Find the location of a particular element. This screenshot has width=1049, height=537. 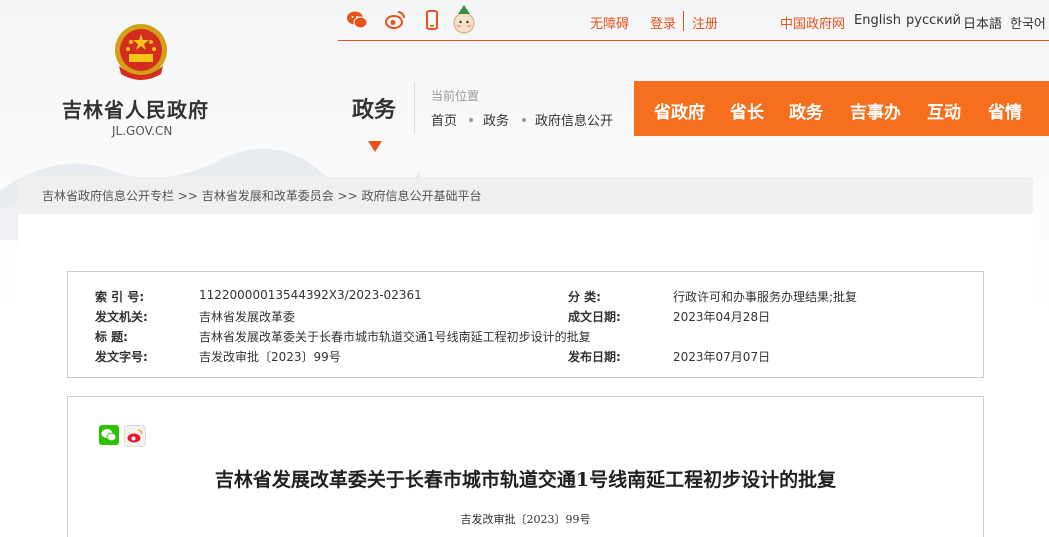

location-label: 当前位置 is located at coordinates (455, 96).